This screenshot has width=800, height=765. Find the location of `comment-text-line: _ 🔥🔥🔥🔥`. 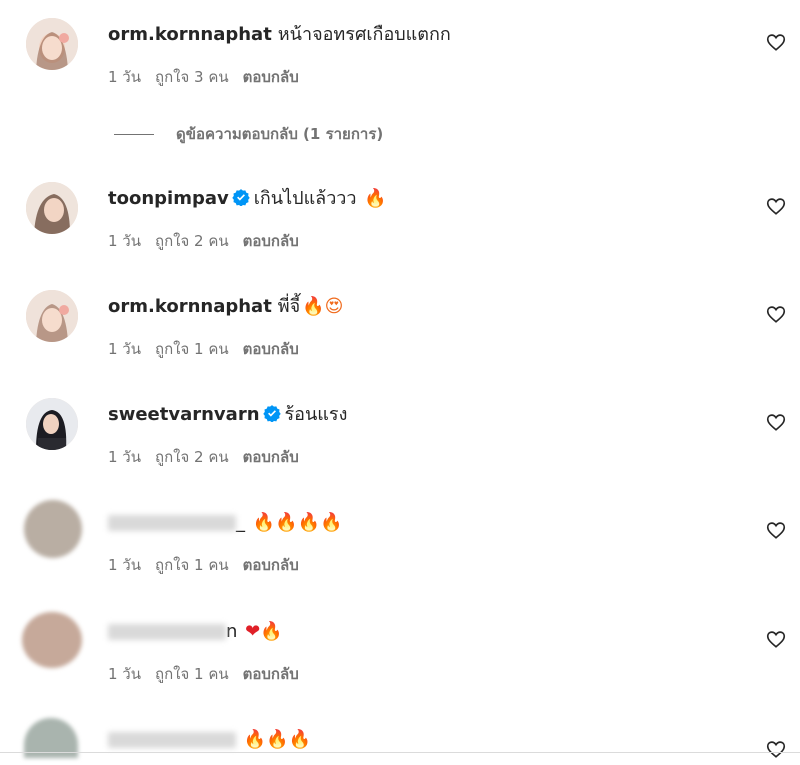

comment-text-line: _ 🔥🔥🔥🔥 is located at coordinates (225, 523).